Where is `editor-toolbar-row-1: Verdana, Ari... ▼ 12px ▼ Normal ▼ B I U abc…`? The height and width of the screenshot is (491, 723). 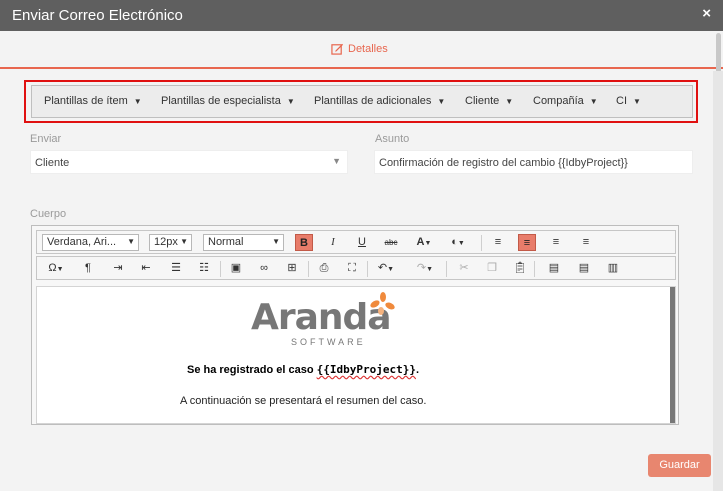
editor-toolbar-row-1: Verdana, Ari... ▼ 12px ▼ Normal ▼ B I U abc… is located at coordinates (356, 242).